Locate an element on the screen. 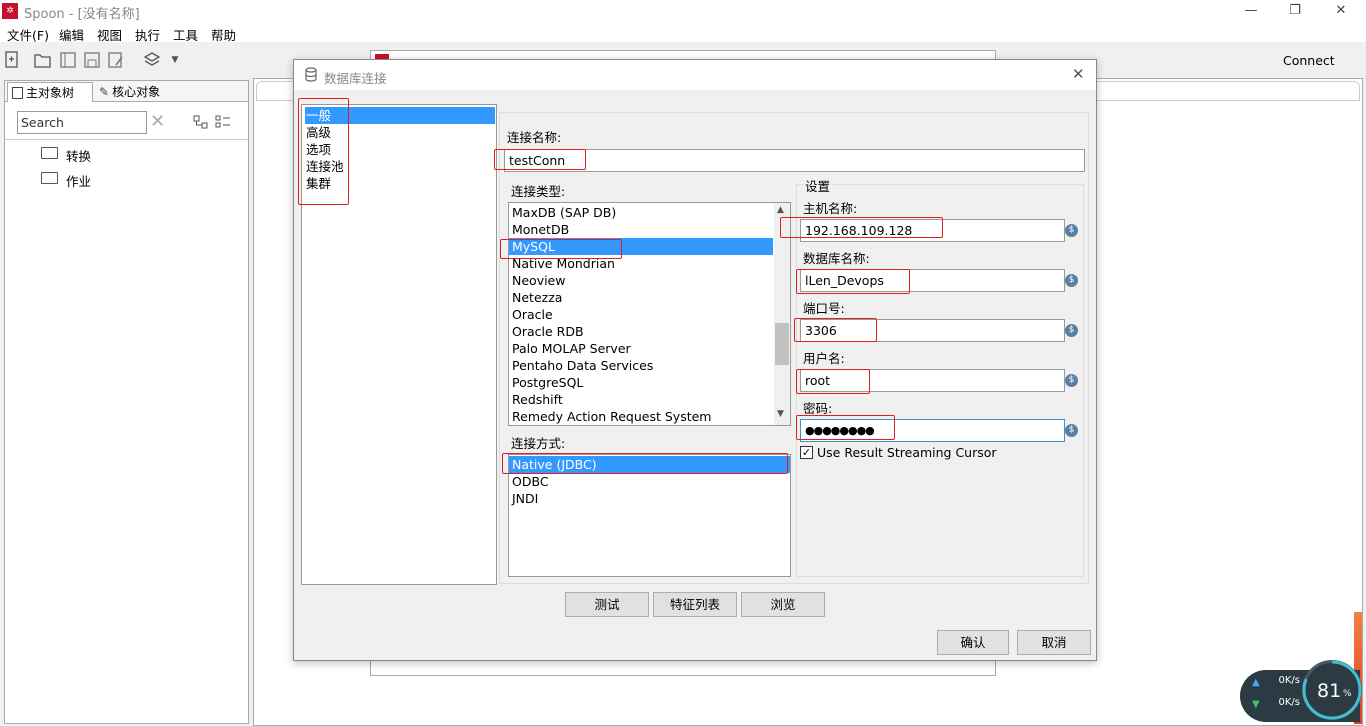 Image resolution: width=1366 pixels, height=726 pixels. dialog-title: 数据库连接 is located at coordinates (355, 78).